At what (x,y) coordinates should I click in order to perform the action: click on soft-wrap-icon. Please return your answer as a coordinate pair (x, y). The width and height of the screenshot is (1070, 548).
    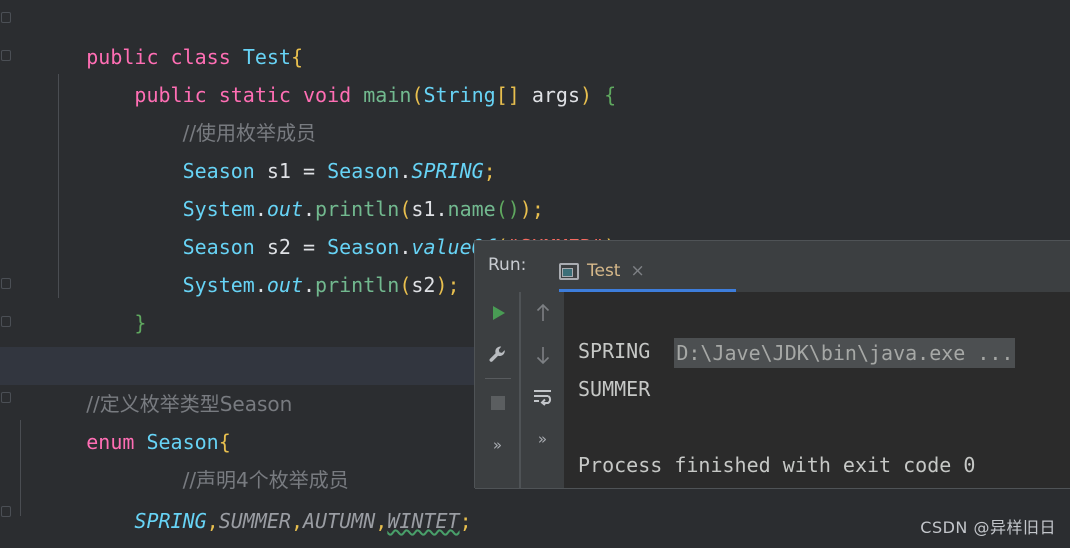
    Looking at the image, I should click on (542, 398).